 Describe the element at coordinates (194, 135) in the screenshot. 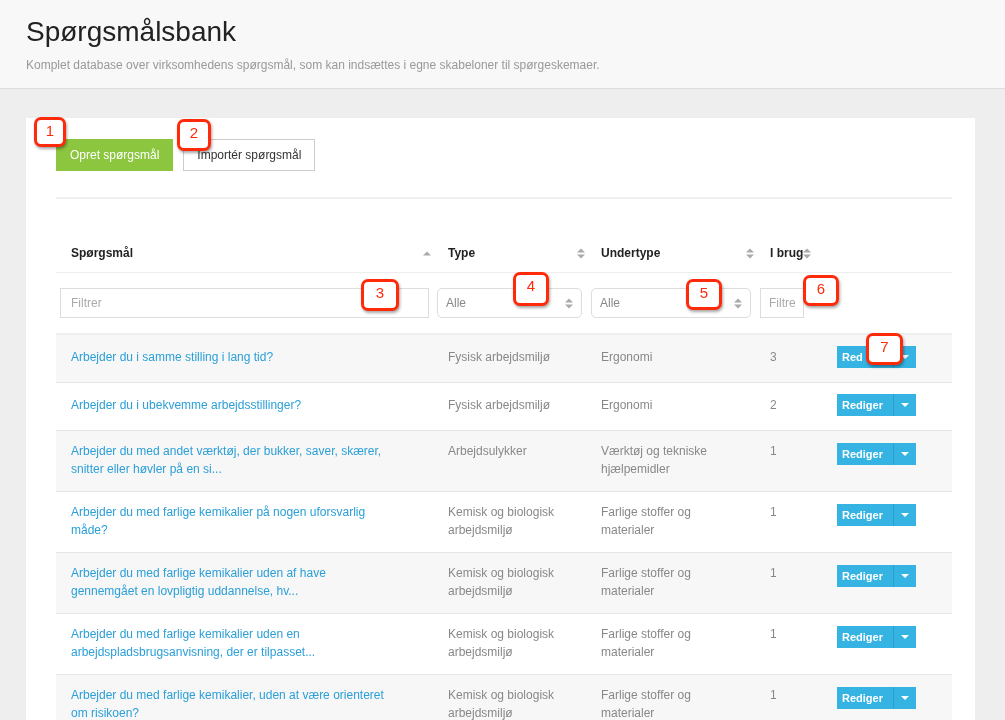

I see `callout-badge: 2` at that location.